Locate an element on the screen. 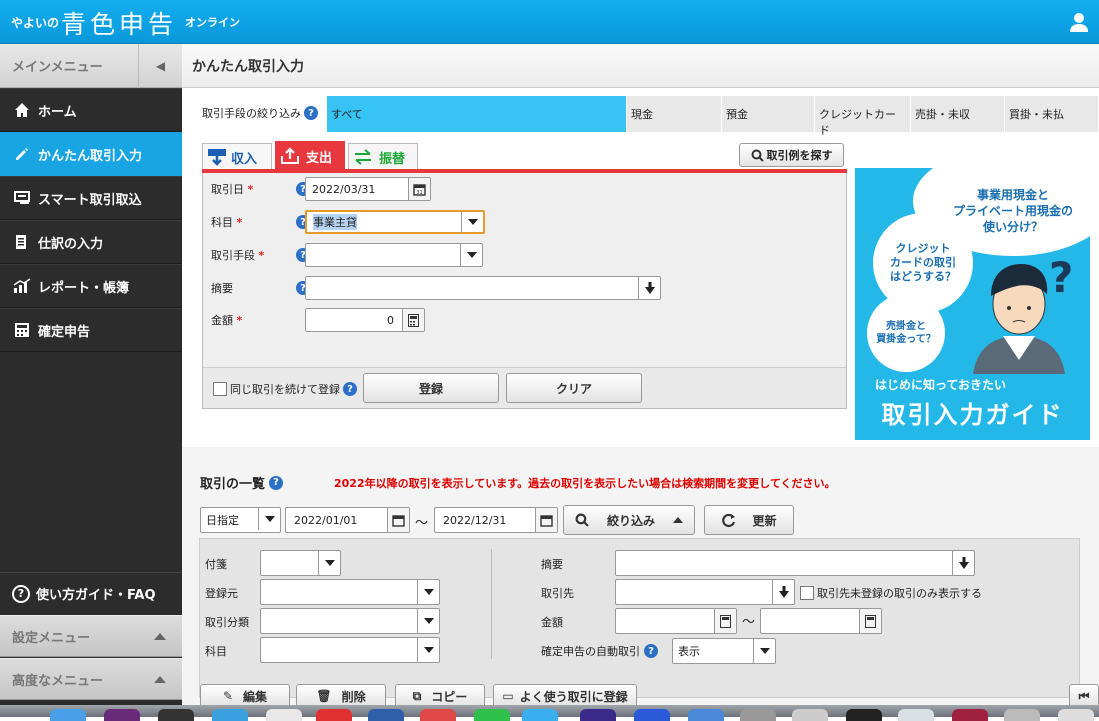 The width and height of the screenshot is (1099, 721). date-from-field: 2022/01/01 is located at coordinates (347, 520).